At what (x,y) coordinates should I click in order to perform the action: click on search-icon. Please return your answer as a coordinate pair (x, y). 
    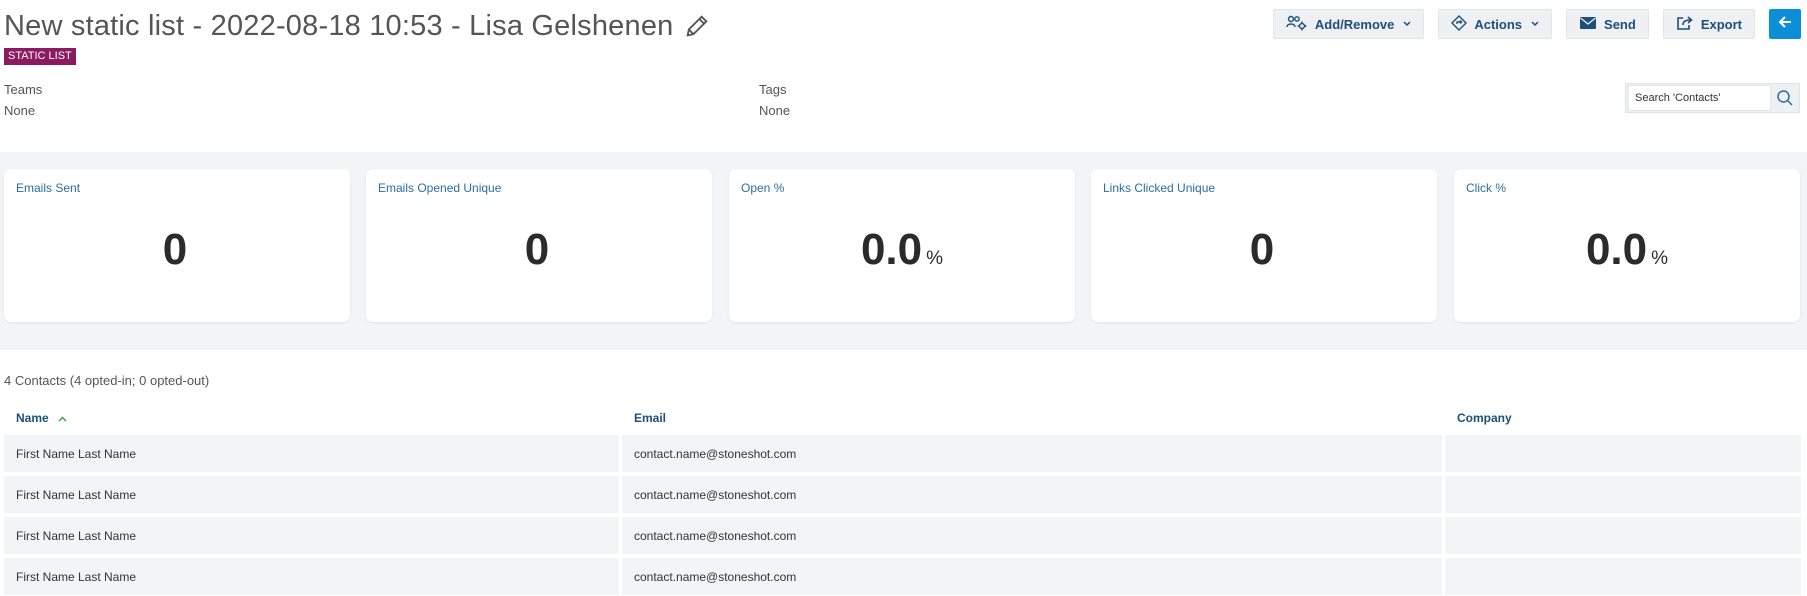
    Looking at the image, I should click on (1785, 98).